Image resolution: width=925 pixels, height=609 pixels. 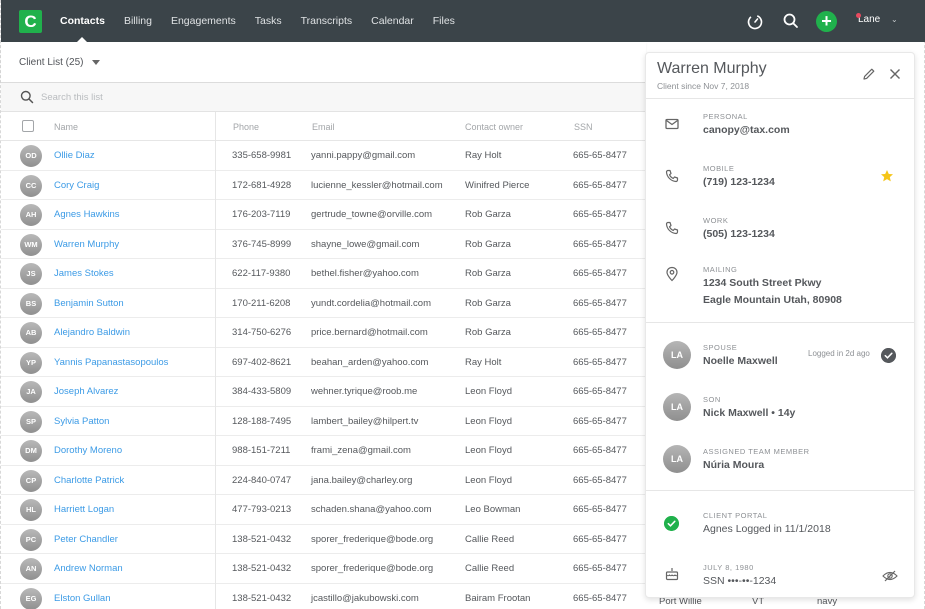 I want to click on client-name-link: Charlotte Patrick, so click(x=89, y=480).